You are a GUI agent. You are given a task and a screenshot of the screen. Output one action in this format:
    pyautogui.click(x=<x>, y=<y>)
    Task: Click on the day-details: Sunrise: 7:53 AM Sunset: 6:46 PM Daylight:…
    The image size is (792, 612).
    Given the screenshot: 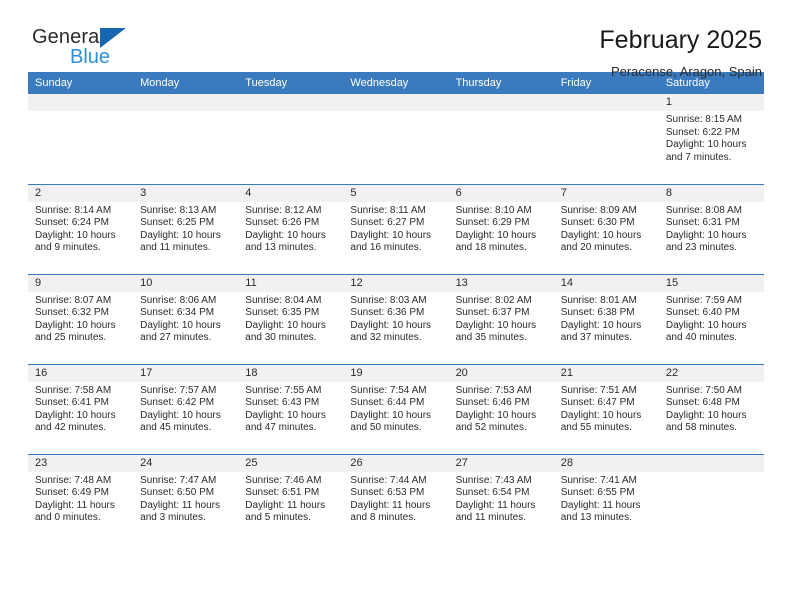 What is the action you would take?
    pyautogui.click(x=501, y=408)
    